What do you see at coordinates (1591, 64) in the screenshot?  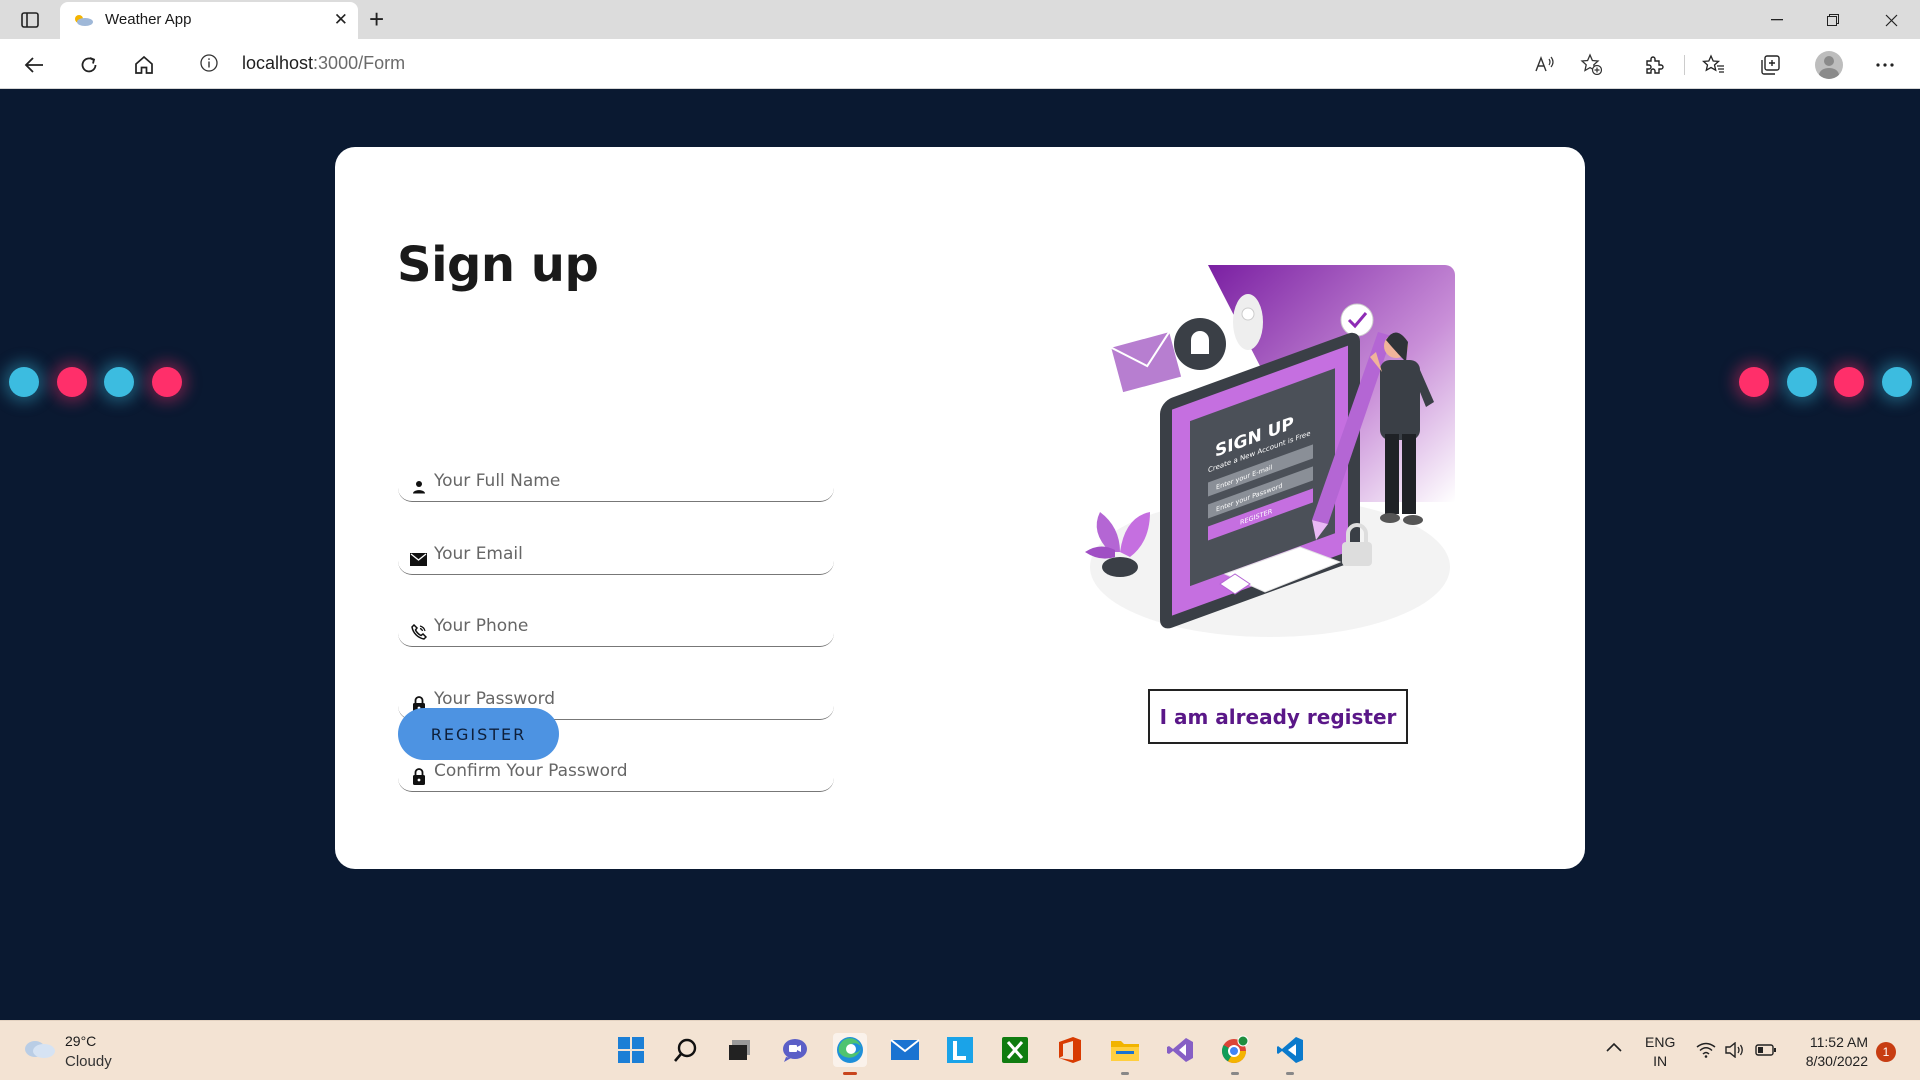 I see `add-favorite-icon` at bounding box center [1591, 64].